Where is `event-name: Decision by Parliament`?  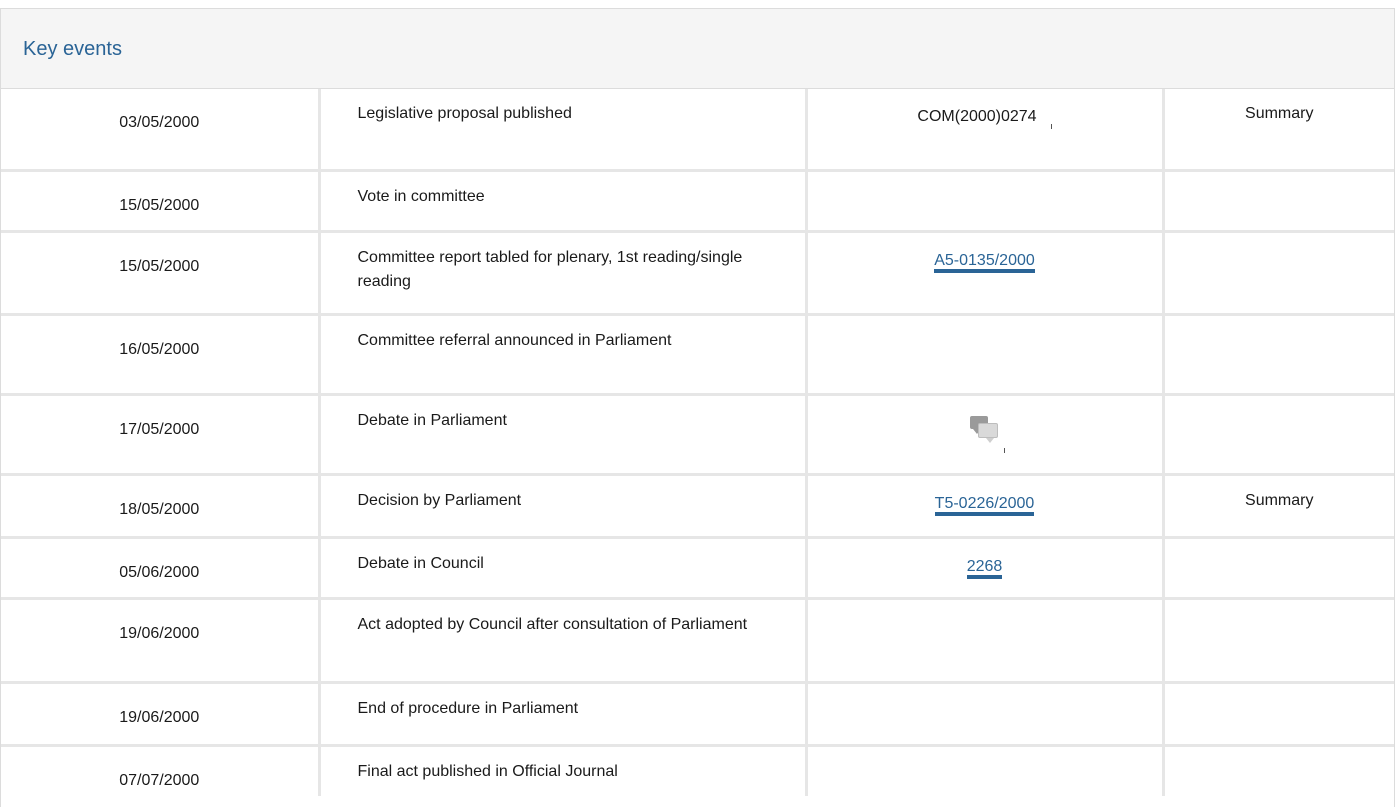
event-name: Decision by Parliament is located at coordinates (439, 500).